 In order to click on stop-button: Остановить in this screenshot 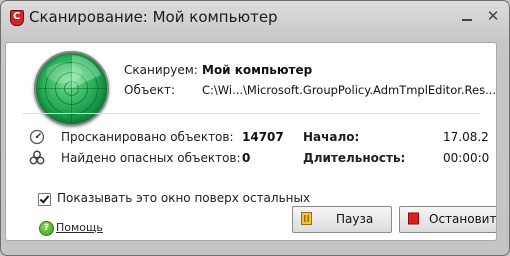, I will do `click(448, 219)`.